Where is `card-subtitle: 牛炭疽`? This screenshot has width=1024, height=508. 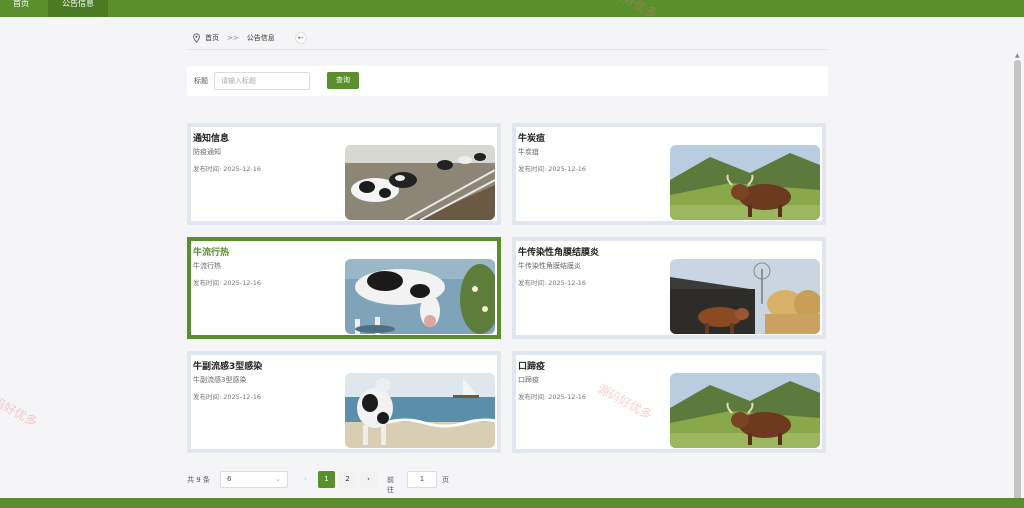
card-subtitle: 牛炭疽 is located at coordinates (528, 152).